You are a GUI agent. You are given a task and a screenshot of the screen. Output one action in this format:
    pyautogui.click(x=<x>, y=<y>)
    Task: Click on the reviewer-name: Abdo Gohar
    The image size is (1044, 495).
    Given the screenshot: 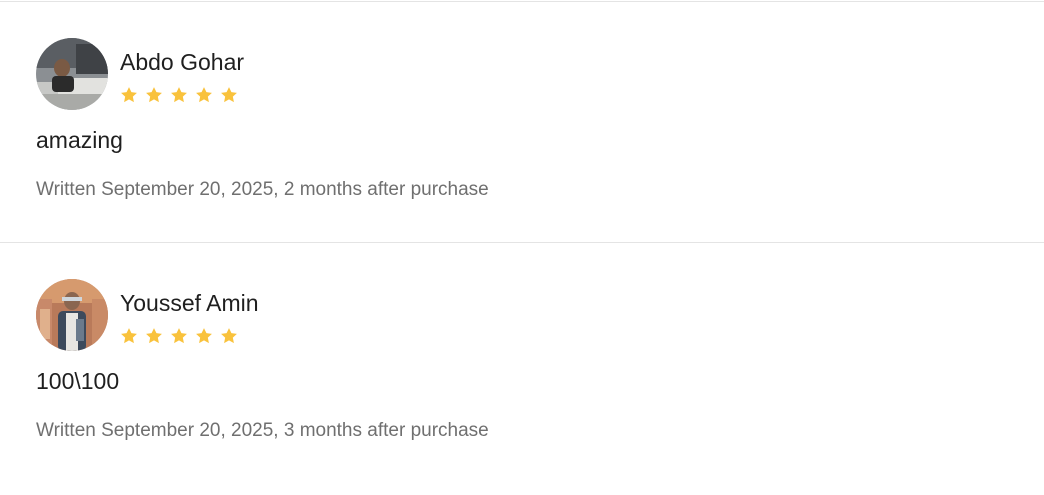 What is the action you would take?
    pyautogui.click(x=182, y=62)
    